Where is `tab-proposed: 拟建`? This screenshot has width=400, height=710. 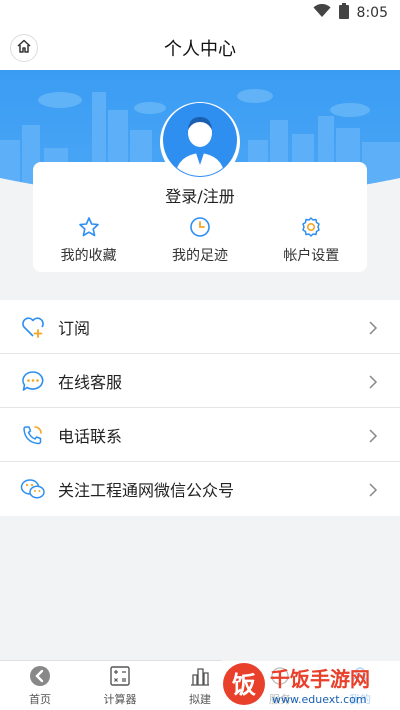
tab-proposed: 拟建 is located at coordinates (200, 685).